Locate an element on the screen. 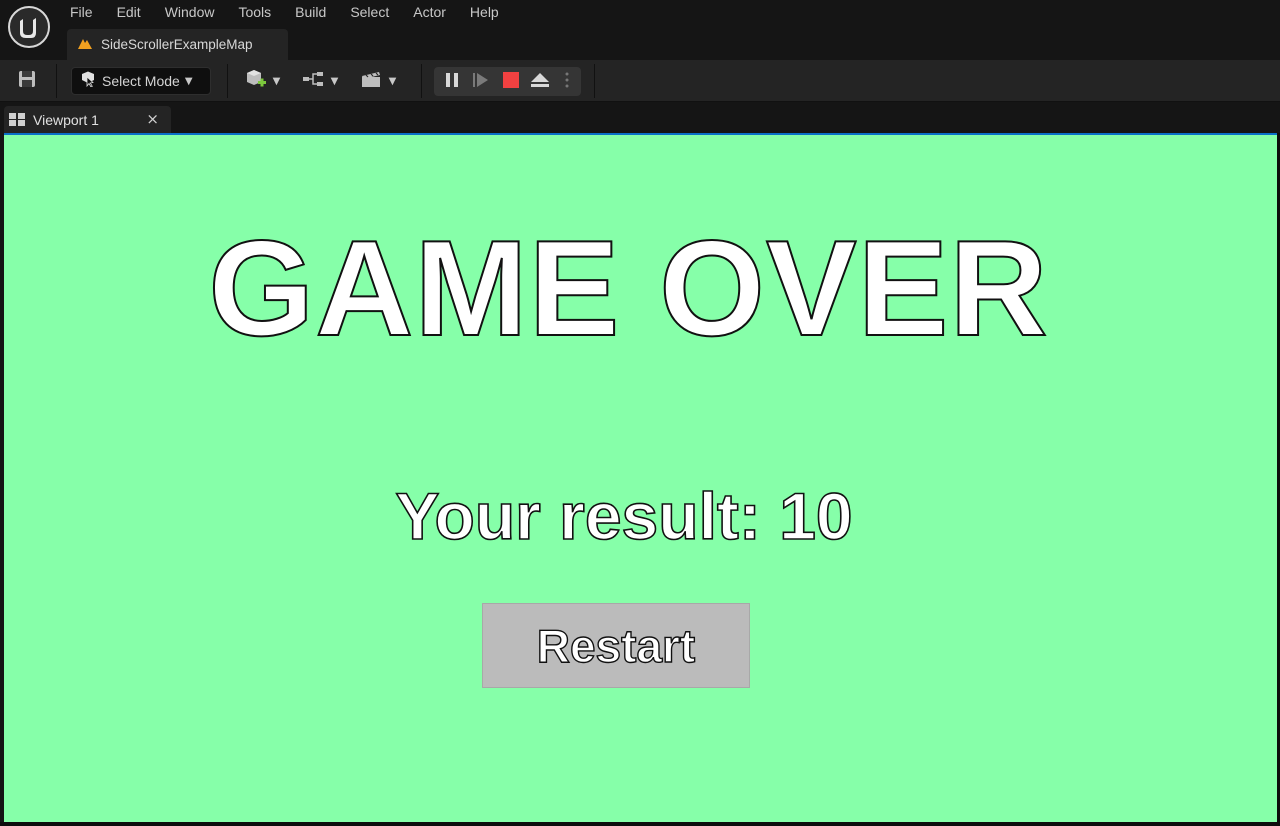  eject-icon is located at coordinates (540, 82).